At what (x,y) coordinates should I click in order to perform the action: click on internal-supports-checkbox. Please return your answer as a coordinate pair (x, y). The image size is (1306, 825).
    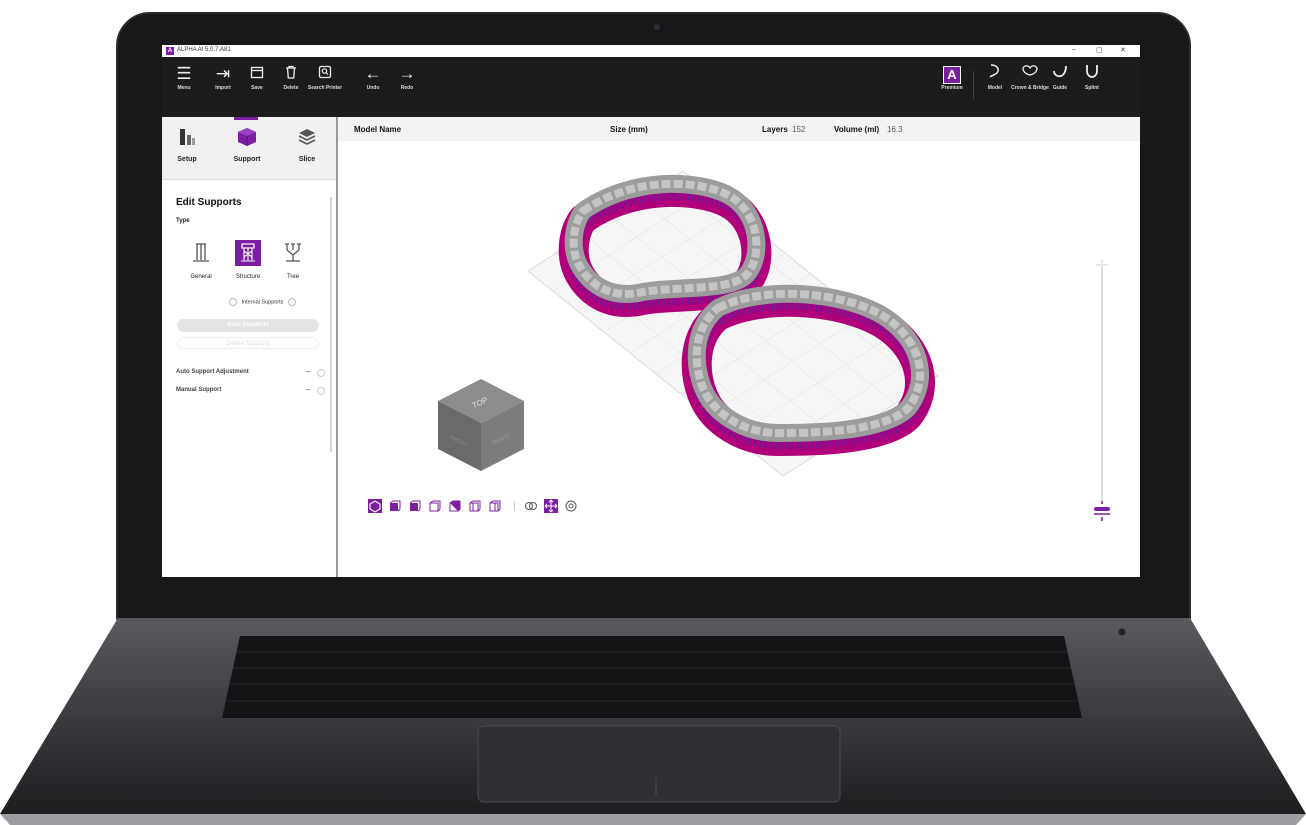
    Looking at the image, I should click on (233, 302).